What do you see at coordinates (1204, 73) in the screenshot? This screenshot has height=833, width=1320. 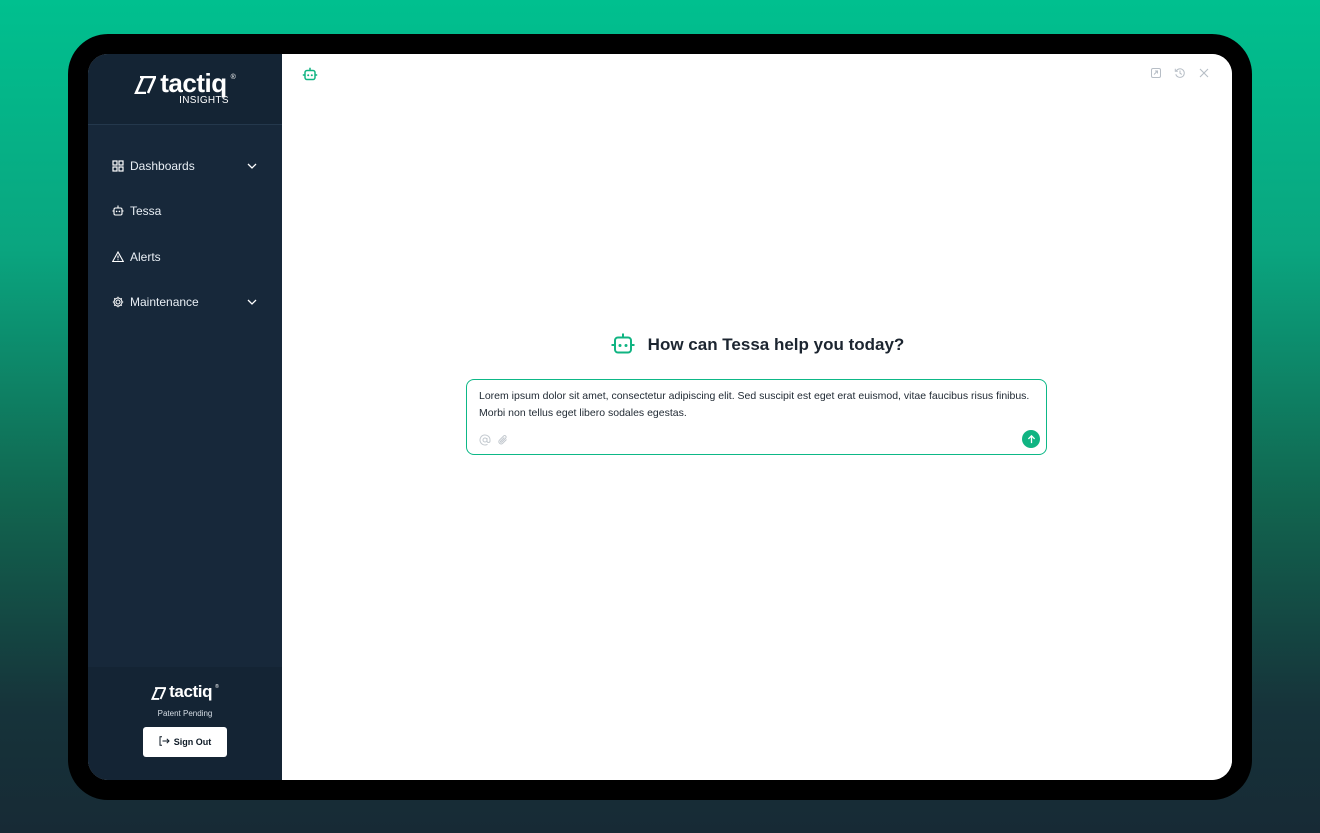 I see `close-icon` at bounding box center [1204, 73].